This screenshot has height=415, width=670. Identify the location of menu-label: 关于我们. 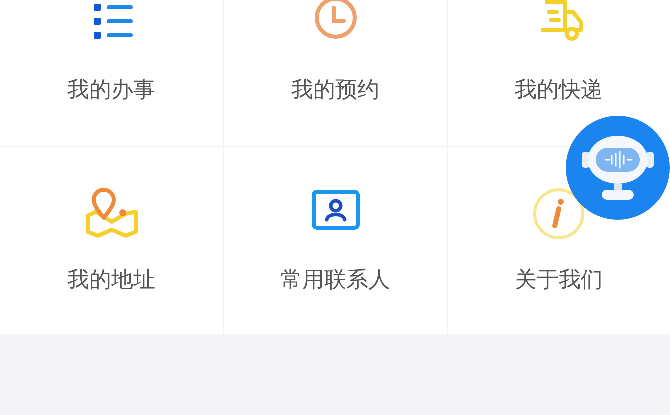
(559, 281).